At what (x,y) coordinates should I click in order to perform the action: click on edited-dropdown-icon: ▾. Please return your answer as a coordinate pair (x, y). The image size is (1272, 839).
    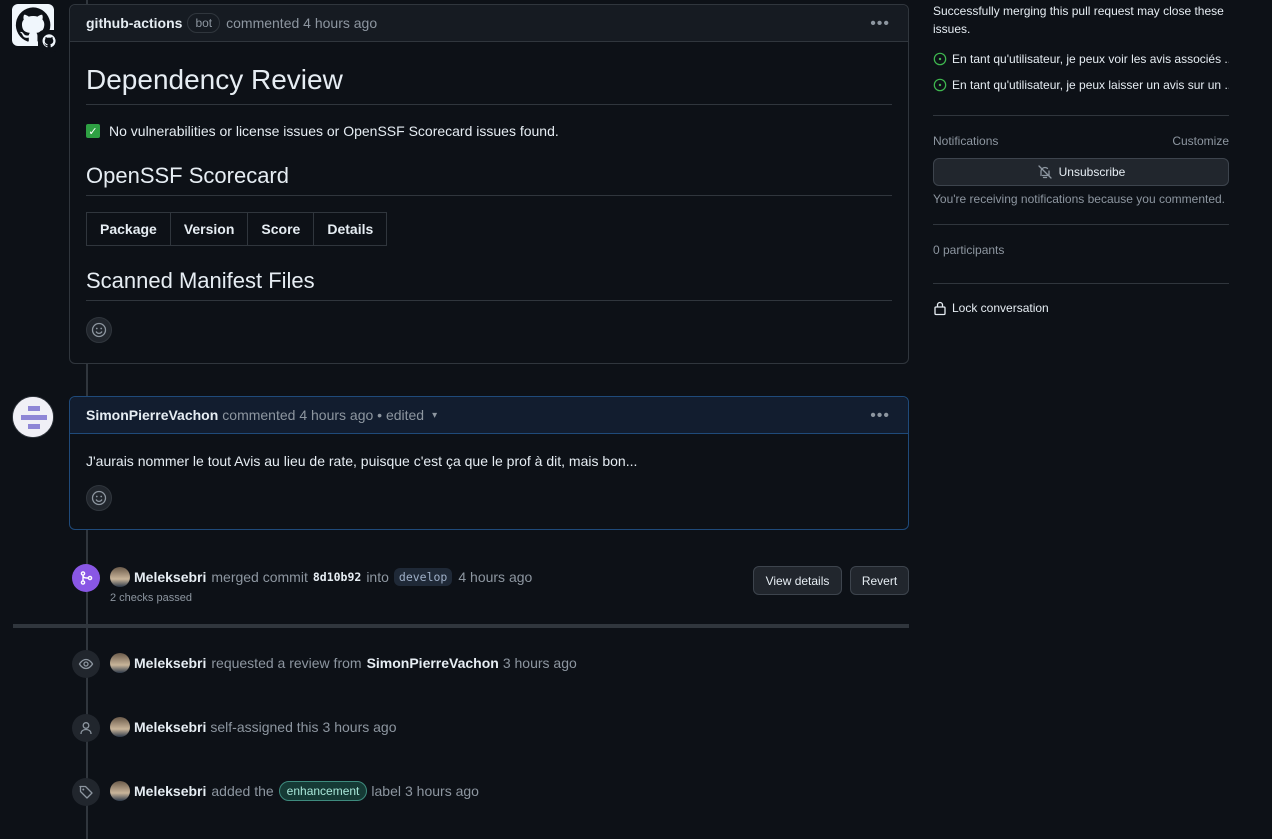
    Looking at the image, I should click on (434, 415).